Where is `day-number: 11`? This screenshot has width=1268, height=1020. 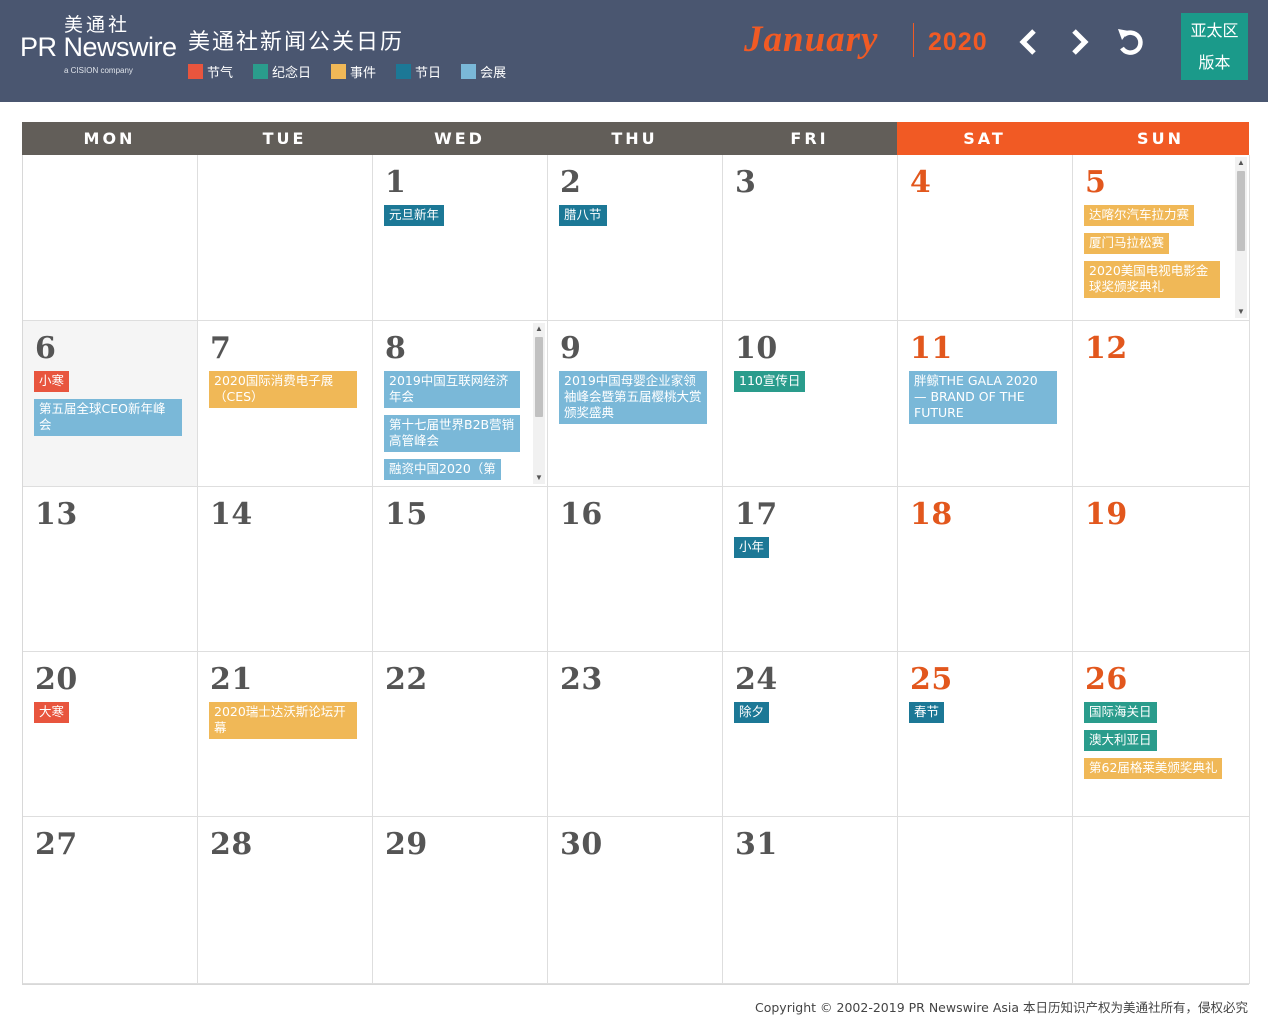
day-number: 11 is located at coordinates (931, 348).